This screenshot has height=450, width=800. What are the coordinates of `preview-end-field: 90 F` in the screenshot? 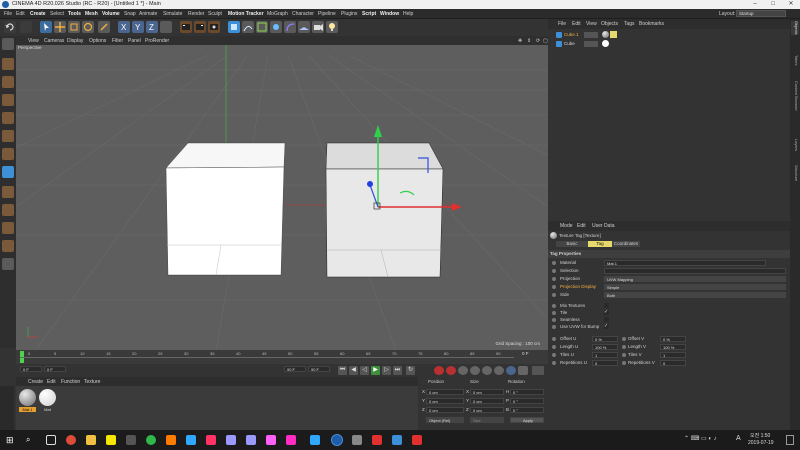 It's located at (295, 369).